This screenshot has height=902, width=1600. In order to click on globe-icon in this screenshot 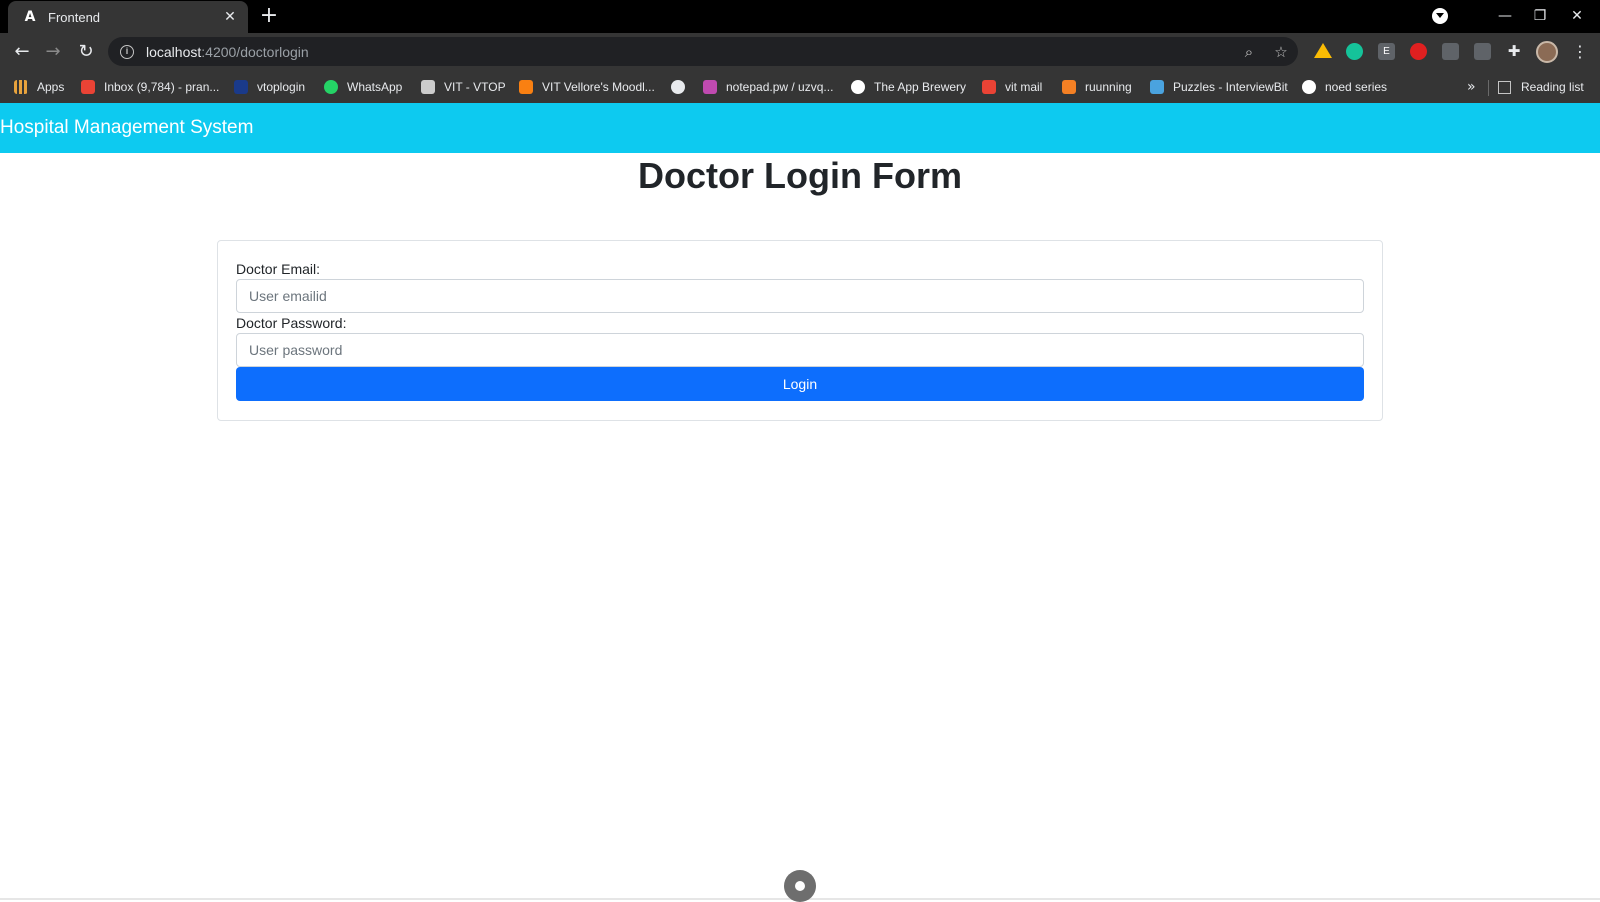, I will do `click(678, 87)`.